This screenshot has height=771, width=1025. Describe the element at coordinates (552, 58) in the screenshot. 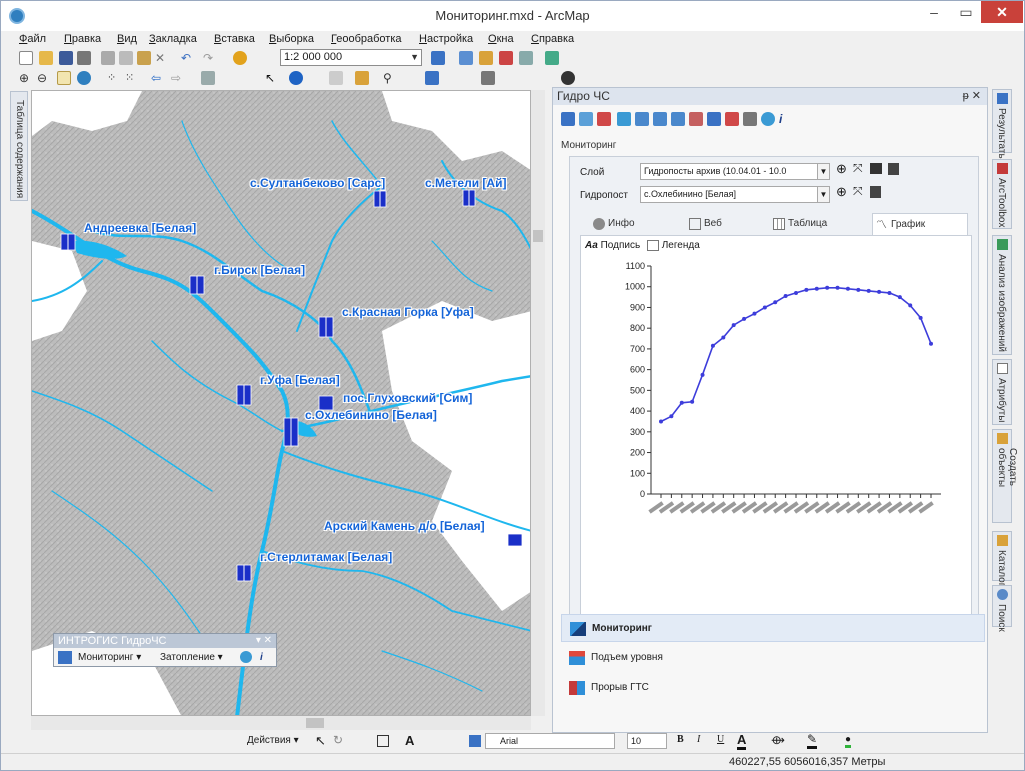

I see `python-icon` at that location.